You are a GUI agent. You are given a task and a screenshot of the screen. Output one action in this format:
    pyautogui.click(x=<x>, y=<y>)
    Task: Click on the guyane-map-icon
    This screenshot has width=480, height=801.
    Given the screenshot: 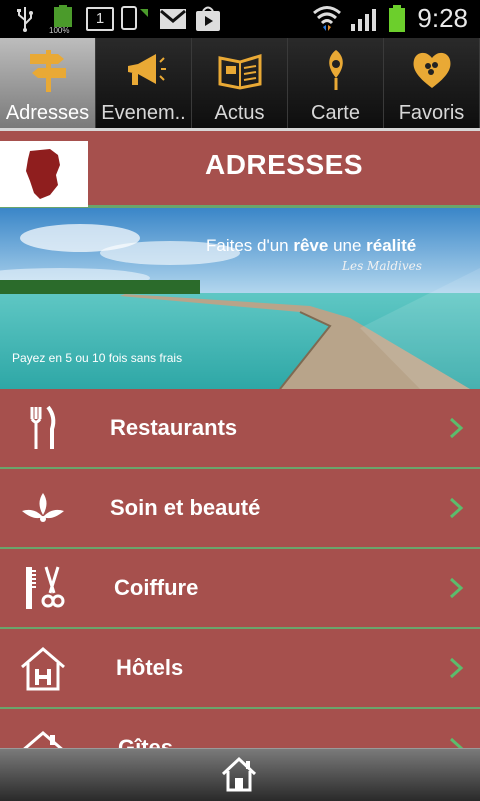 What is the action you would take?
    pyautogui.click(x=44, y=174)
    